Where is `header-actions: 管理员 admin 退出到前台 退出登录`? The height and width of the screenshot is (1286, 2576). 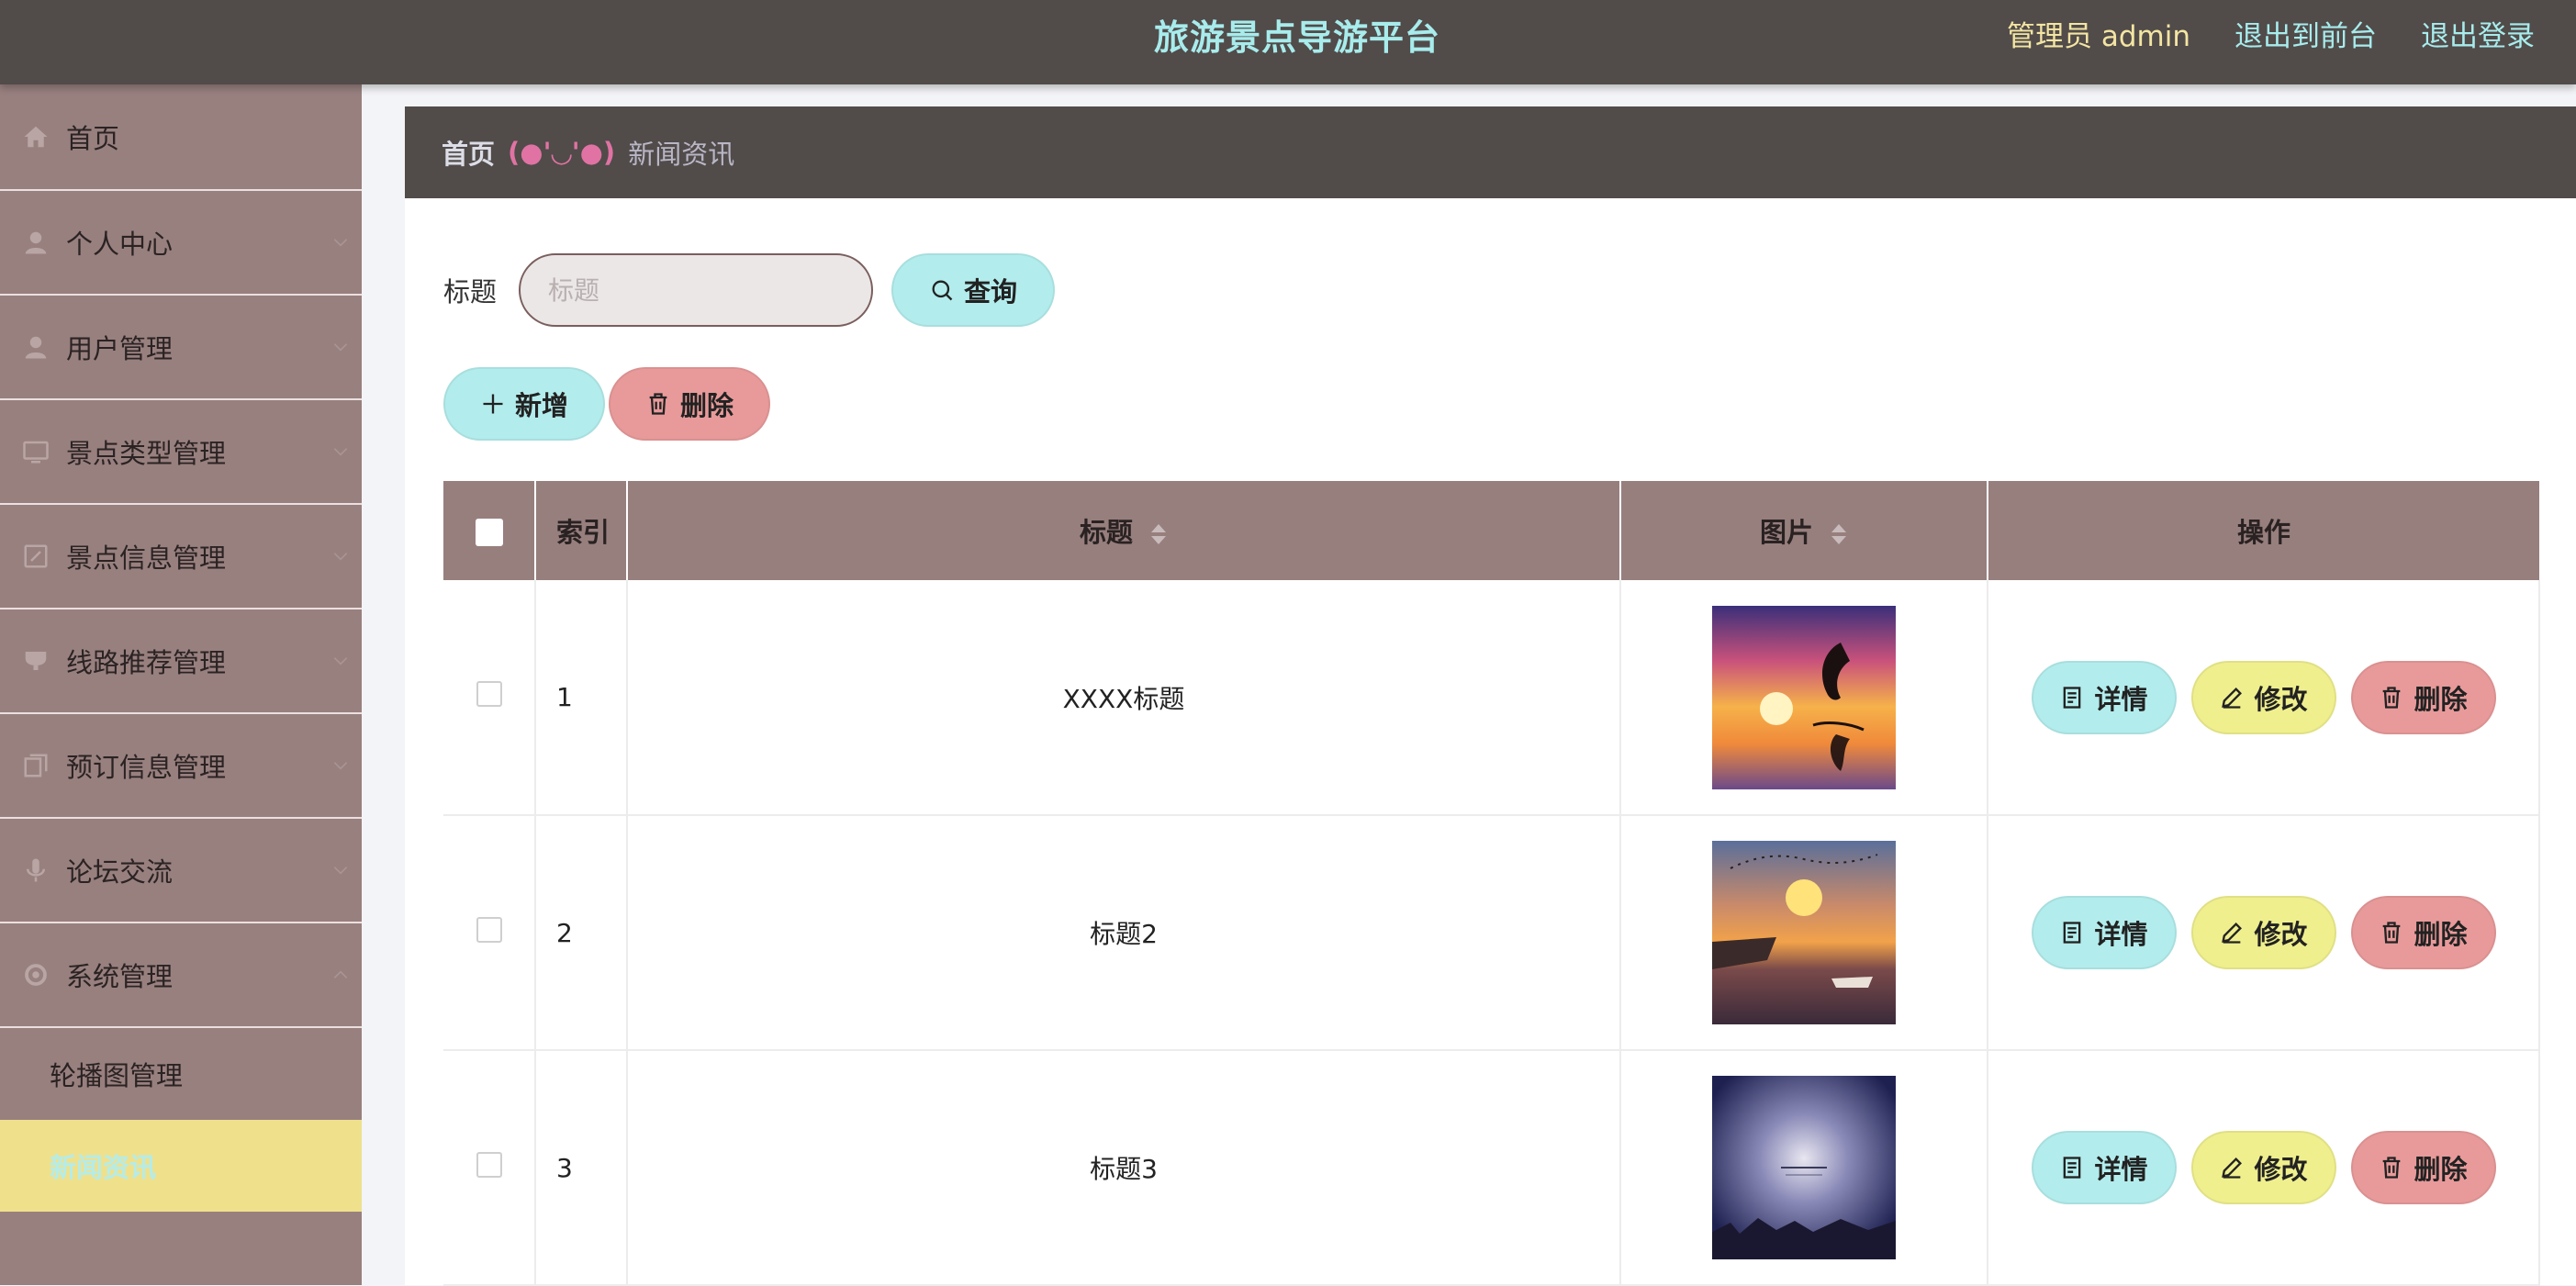
header-actions: 管理员 admin 退出到前台 退出登录 is located at coordinates (2271, 33).